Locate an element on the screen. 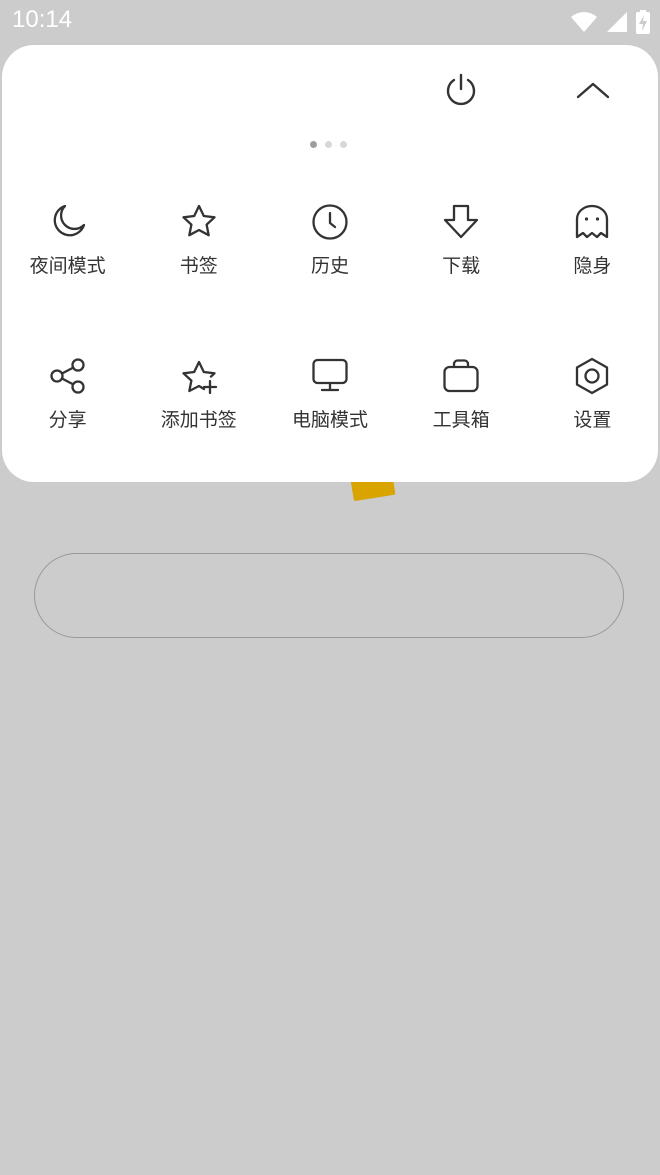  menu-item-night-mode: 夜间模式 is located at coordinates (67, 238).